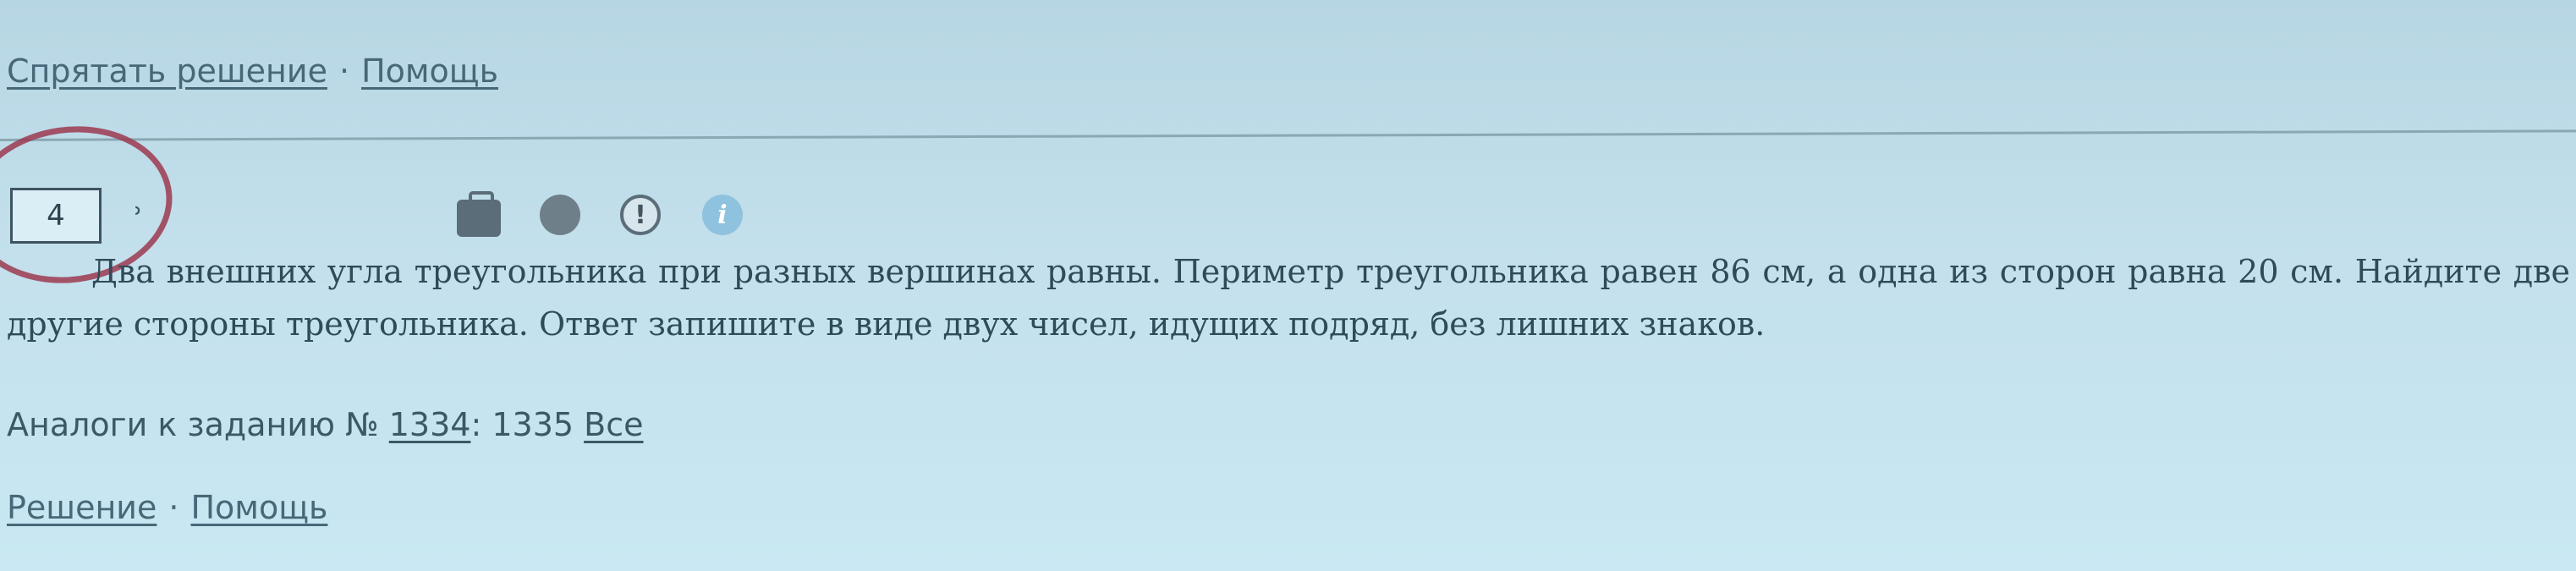 This screenshot has height=571, width=2576. What do you see at coordinates (258, 508) in the screenshot?
I see `help-link-bottom: Помощь` at bounding box center [258, 508].